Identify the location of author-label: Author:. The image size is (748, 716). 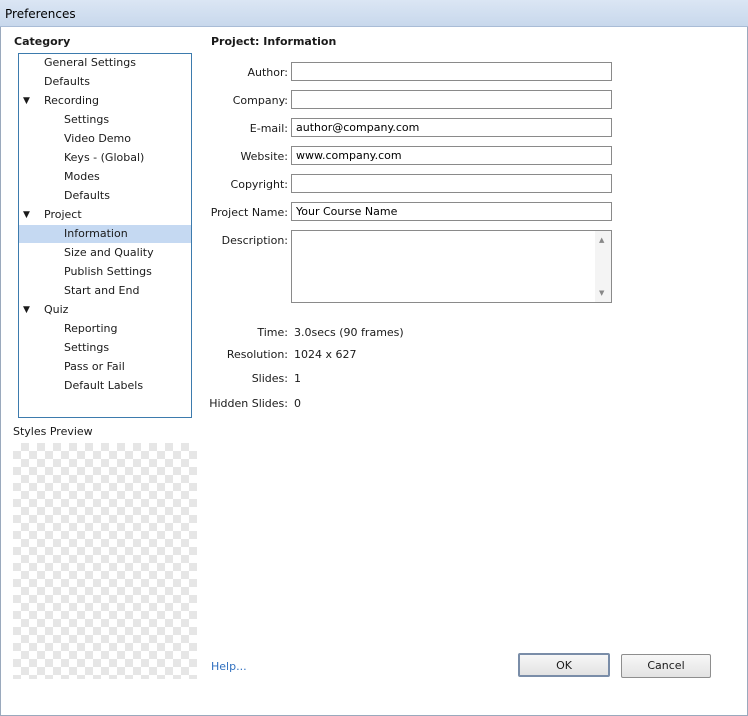
(267, 72).